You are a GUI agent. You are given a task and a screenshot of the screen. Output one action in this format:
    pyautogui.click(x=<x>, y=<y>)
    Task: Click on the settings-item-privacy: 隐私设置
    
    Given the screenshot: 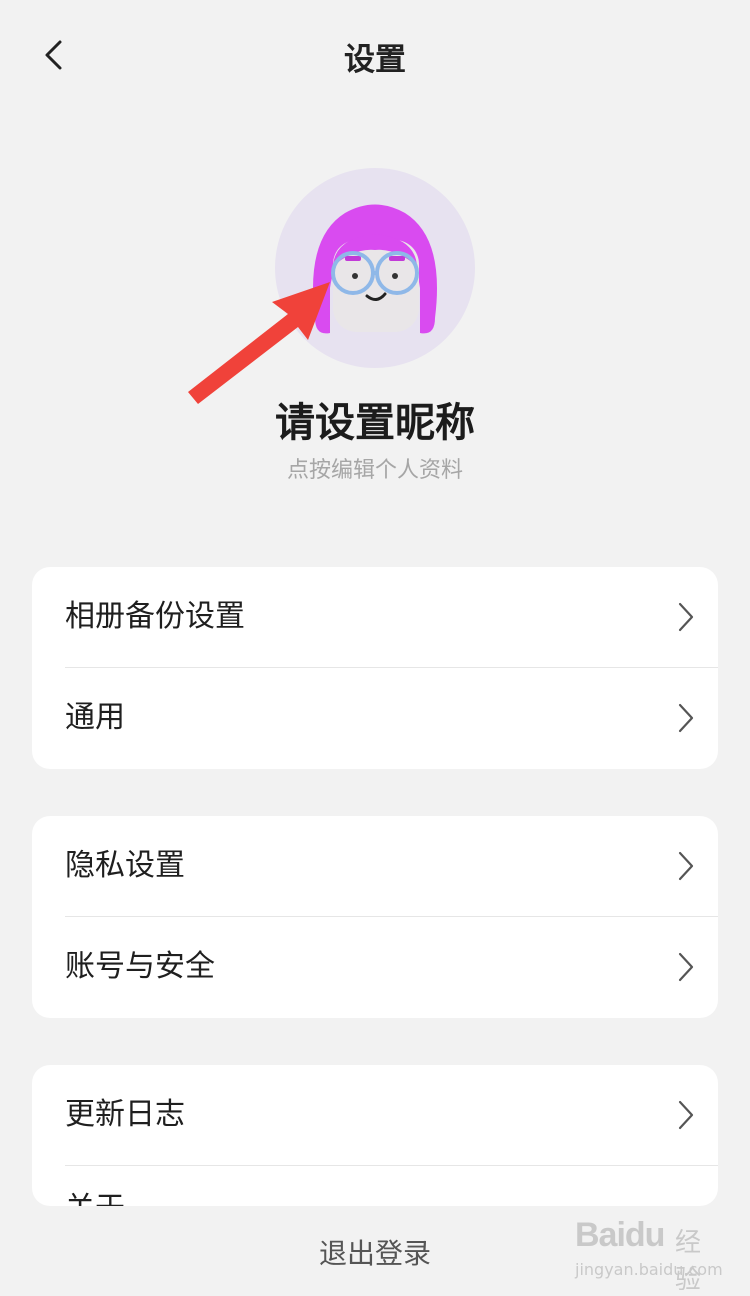 What is the action you would take?
    pyautogui.click(x=375, y=866)
    